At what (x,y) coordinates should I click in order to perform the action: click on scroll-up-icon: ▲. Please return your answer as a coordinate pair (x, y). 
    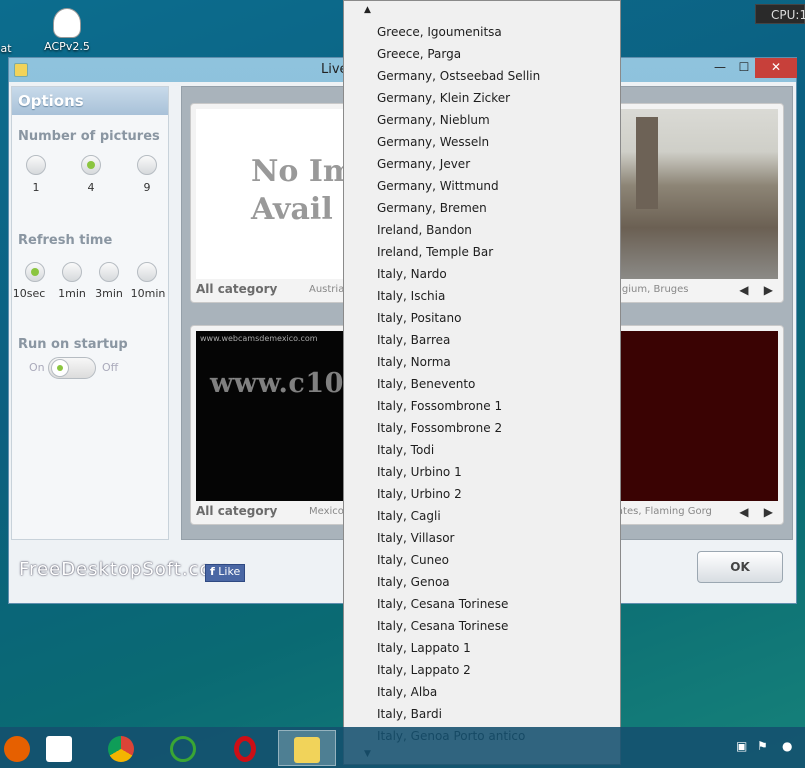
    Looking at the image, I should click on (367, 10).